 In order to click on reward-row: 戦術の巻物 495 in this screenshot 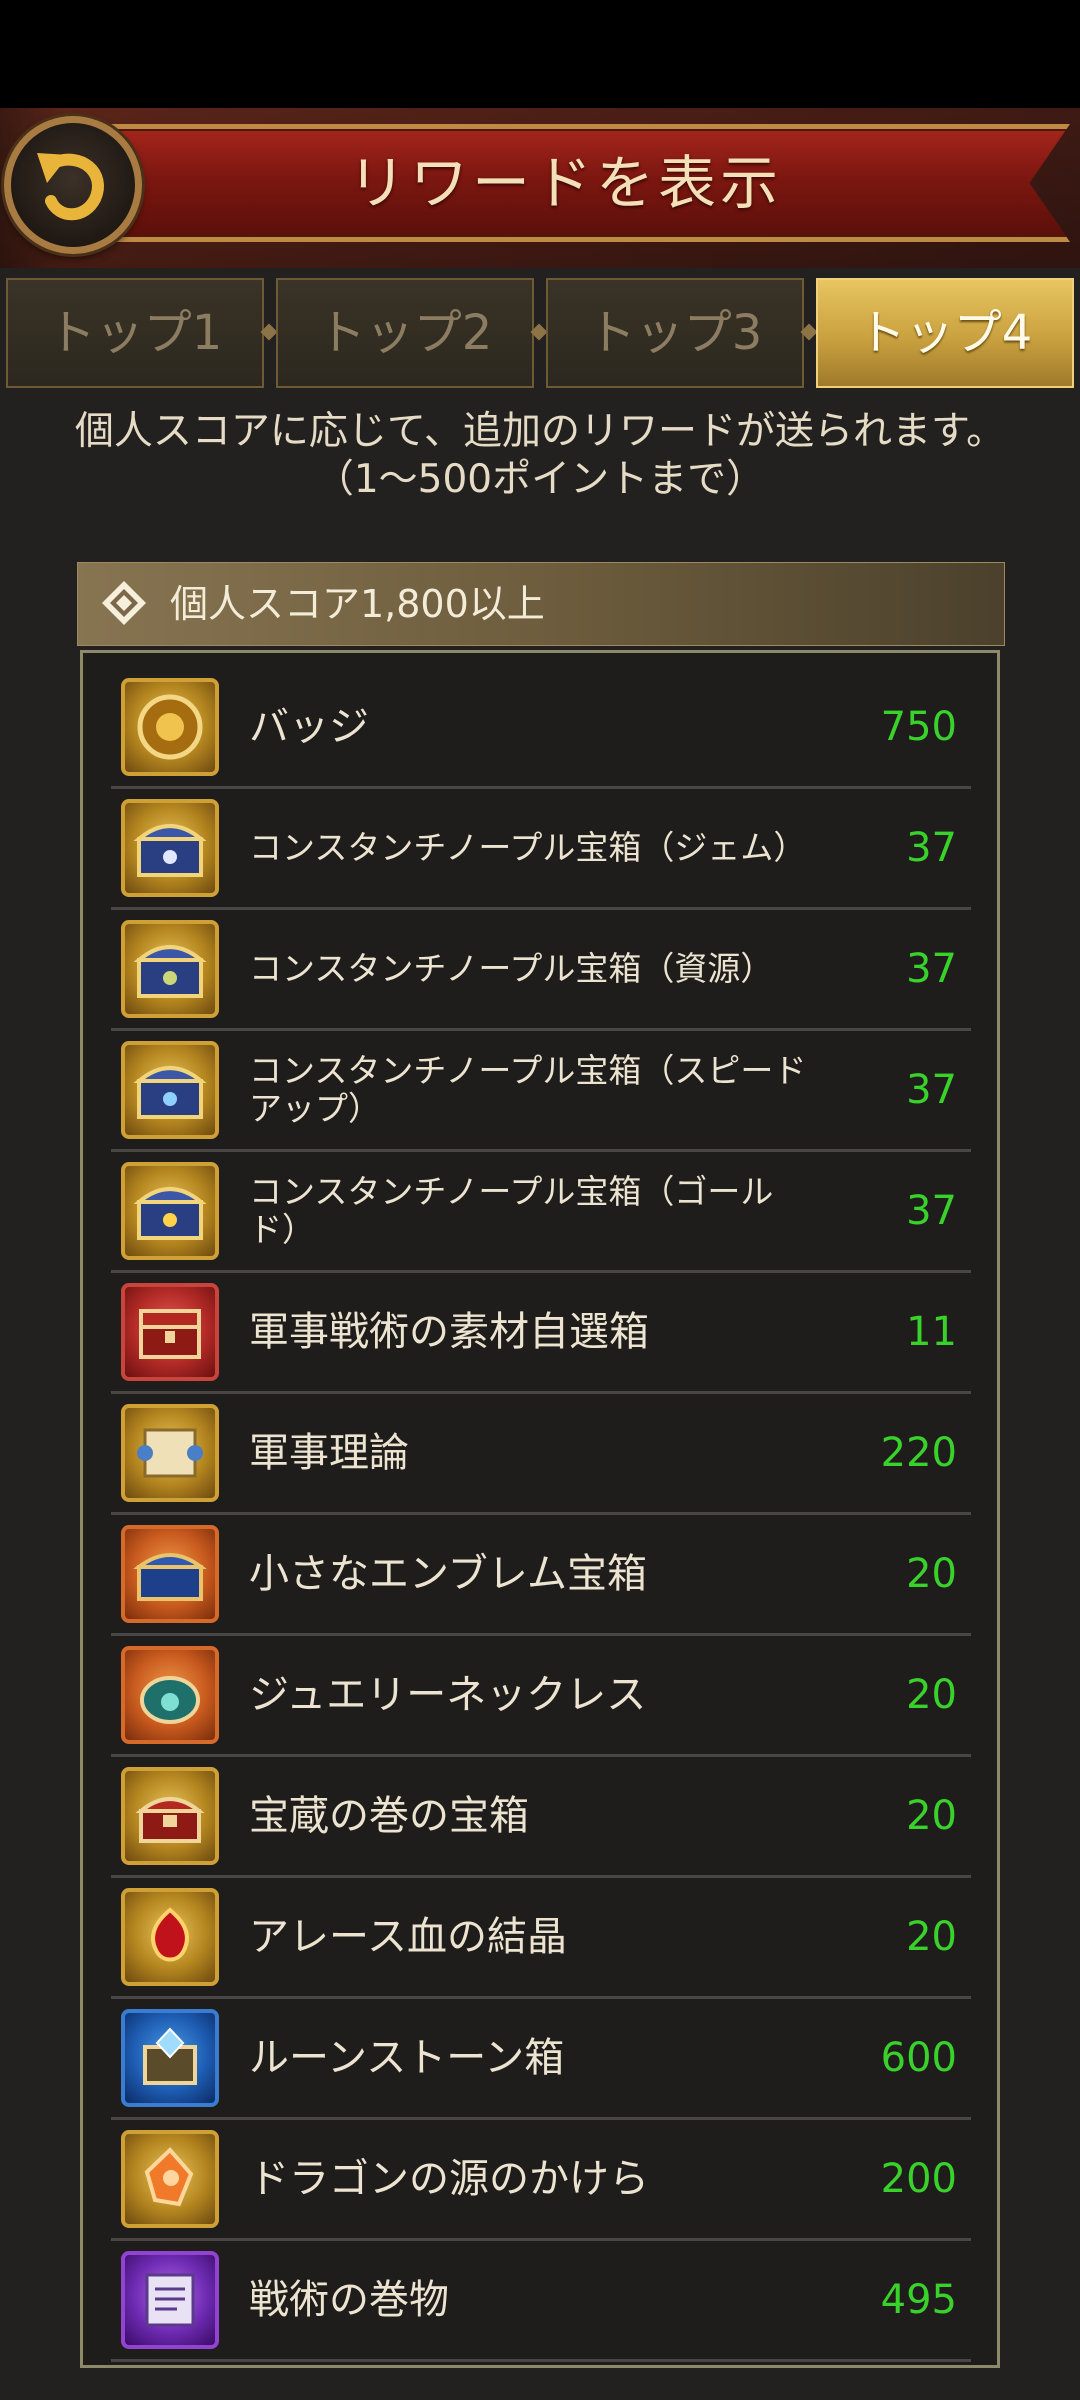, I will do `click(541, 2301)`.